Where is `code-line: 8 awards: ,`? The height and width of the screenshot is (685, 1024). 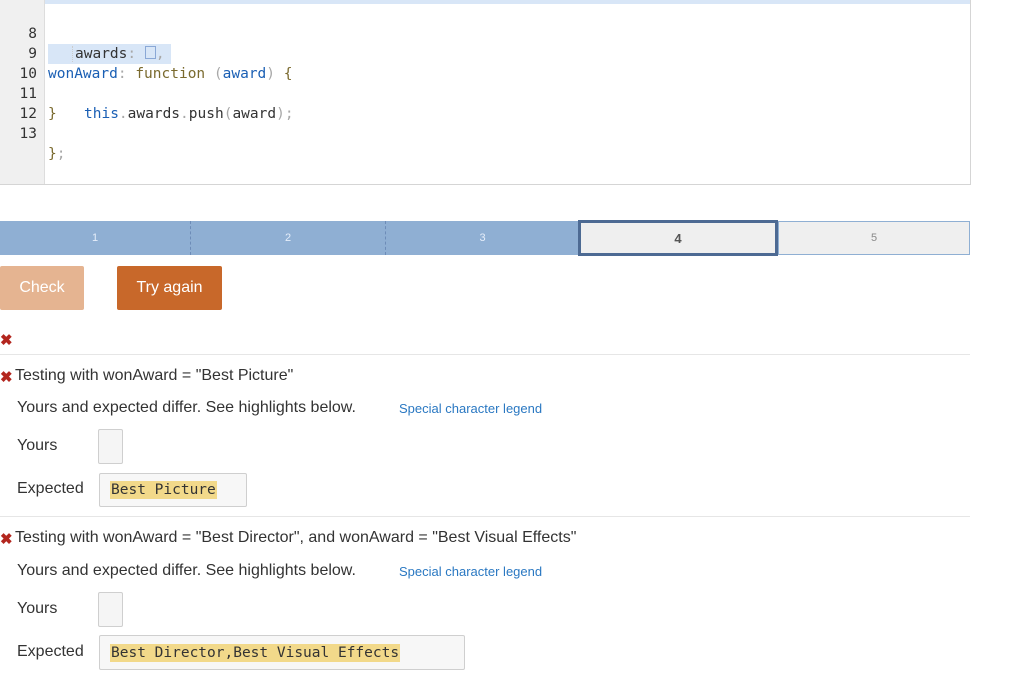
code-line: 8 awards: , is located at coordinates (485, 34).